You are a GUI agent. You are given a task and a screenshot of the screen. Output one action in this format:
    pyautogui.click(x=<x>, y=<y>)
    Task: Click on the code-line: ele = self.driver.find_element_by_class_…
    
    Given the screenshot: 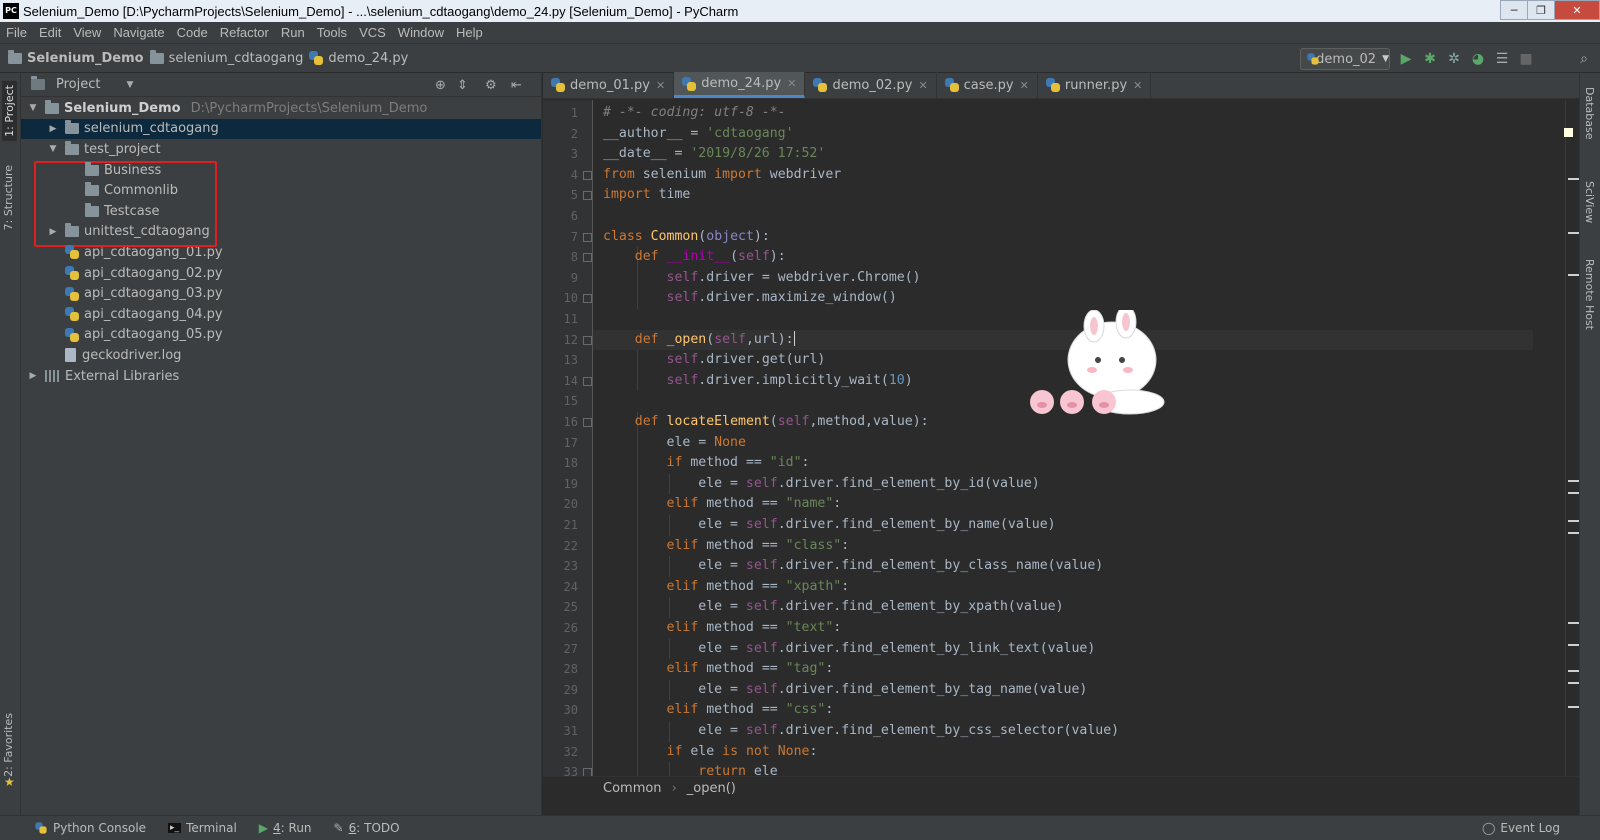 What is the action you would take?
    pyautogui.click(x=848, y=566)
    